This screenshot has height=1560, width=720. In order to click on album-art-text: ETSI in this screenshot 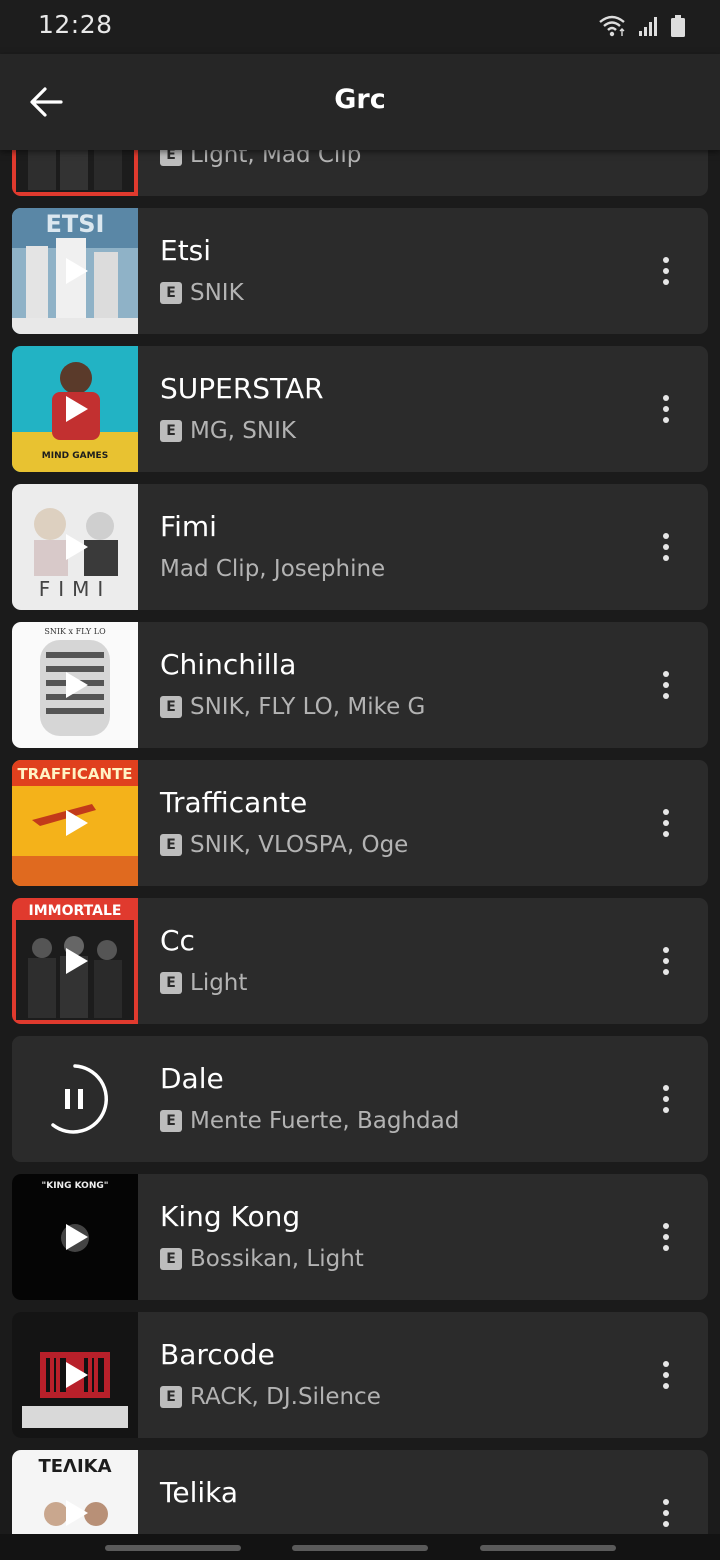, I will do `click(75, 224)`.